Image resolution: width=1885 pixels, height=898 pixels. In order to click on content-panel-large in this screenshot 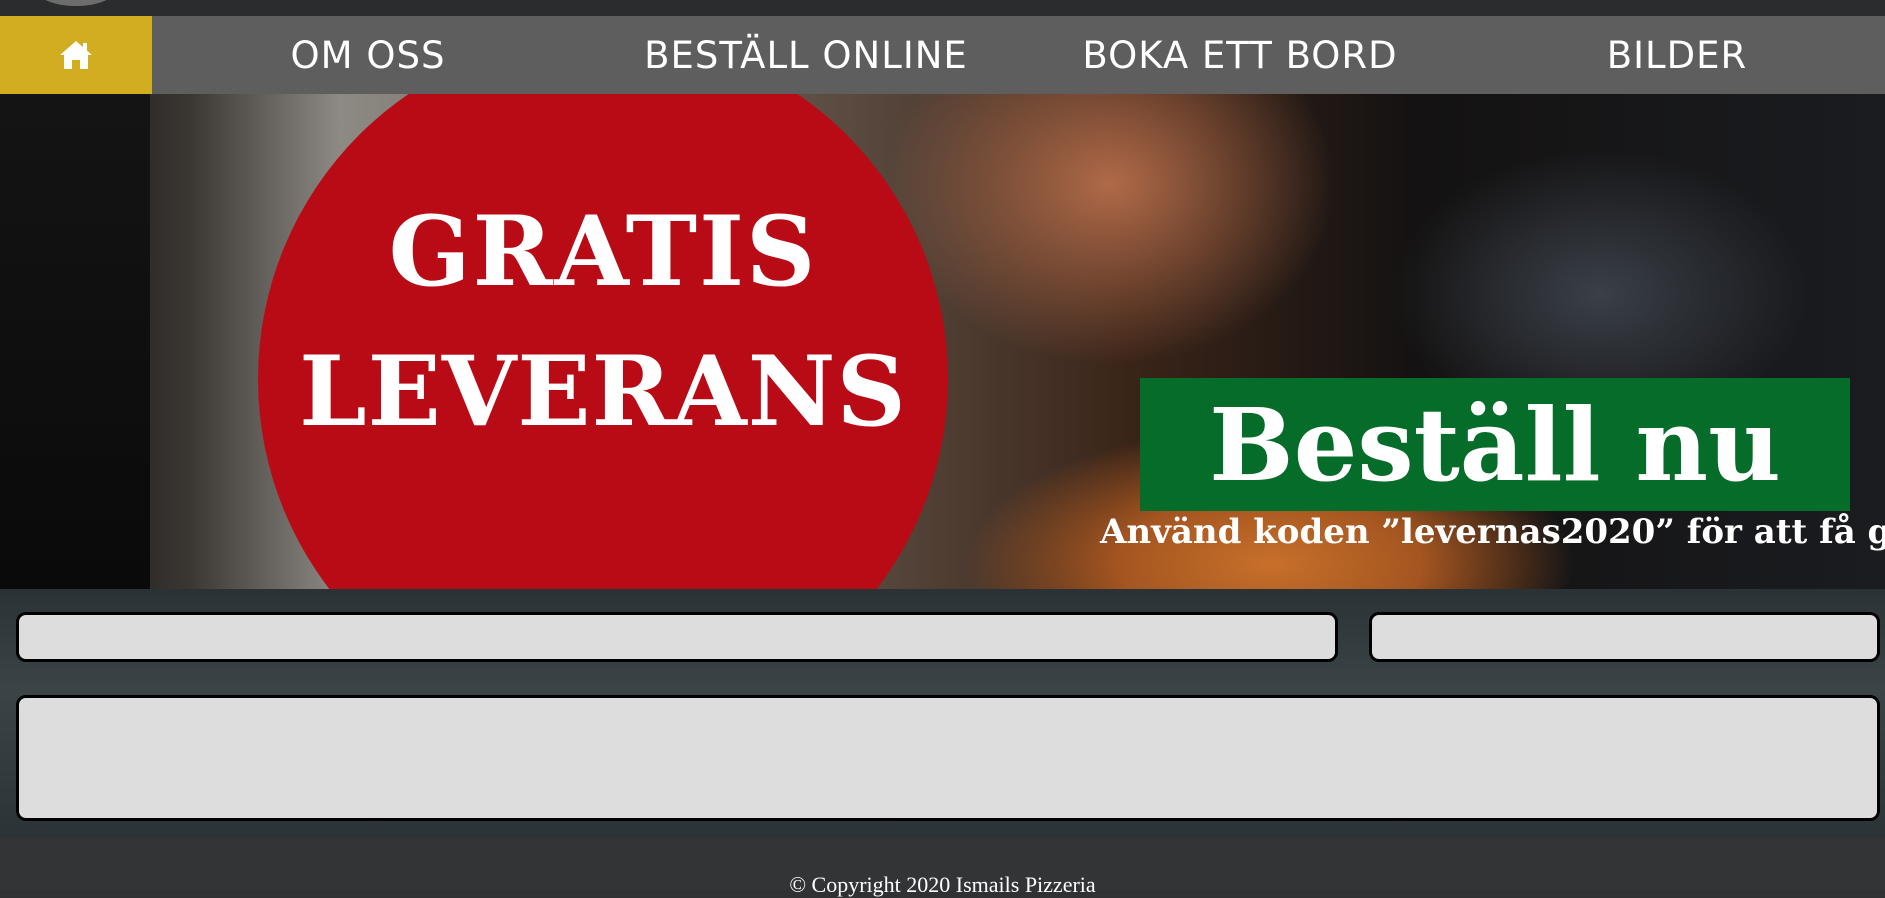, I will do `click(948, 758)`.